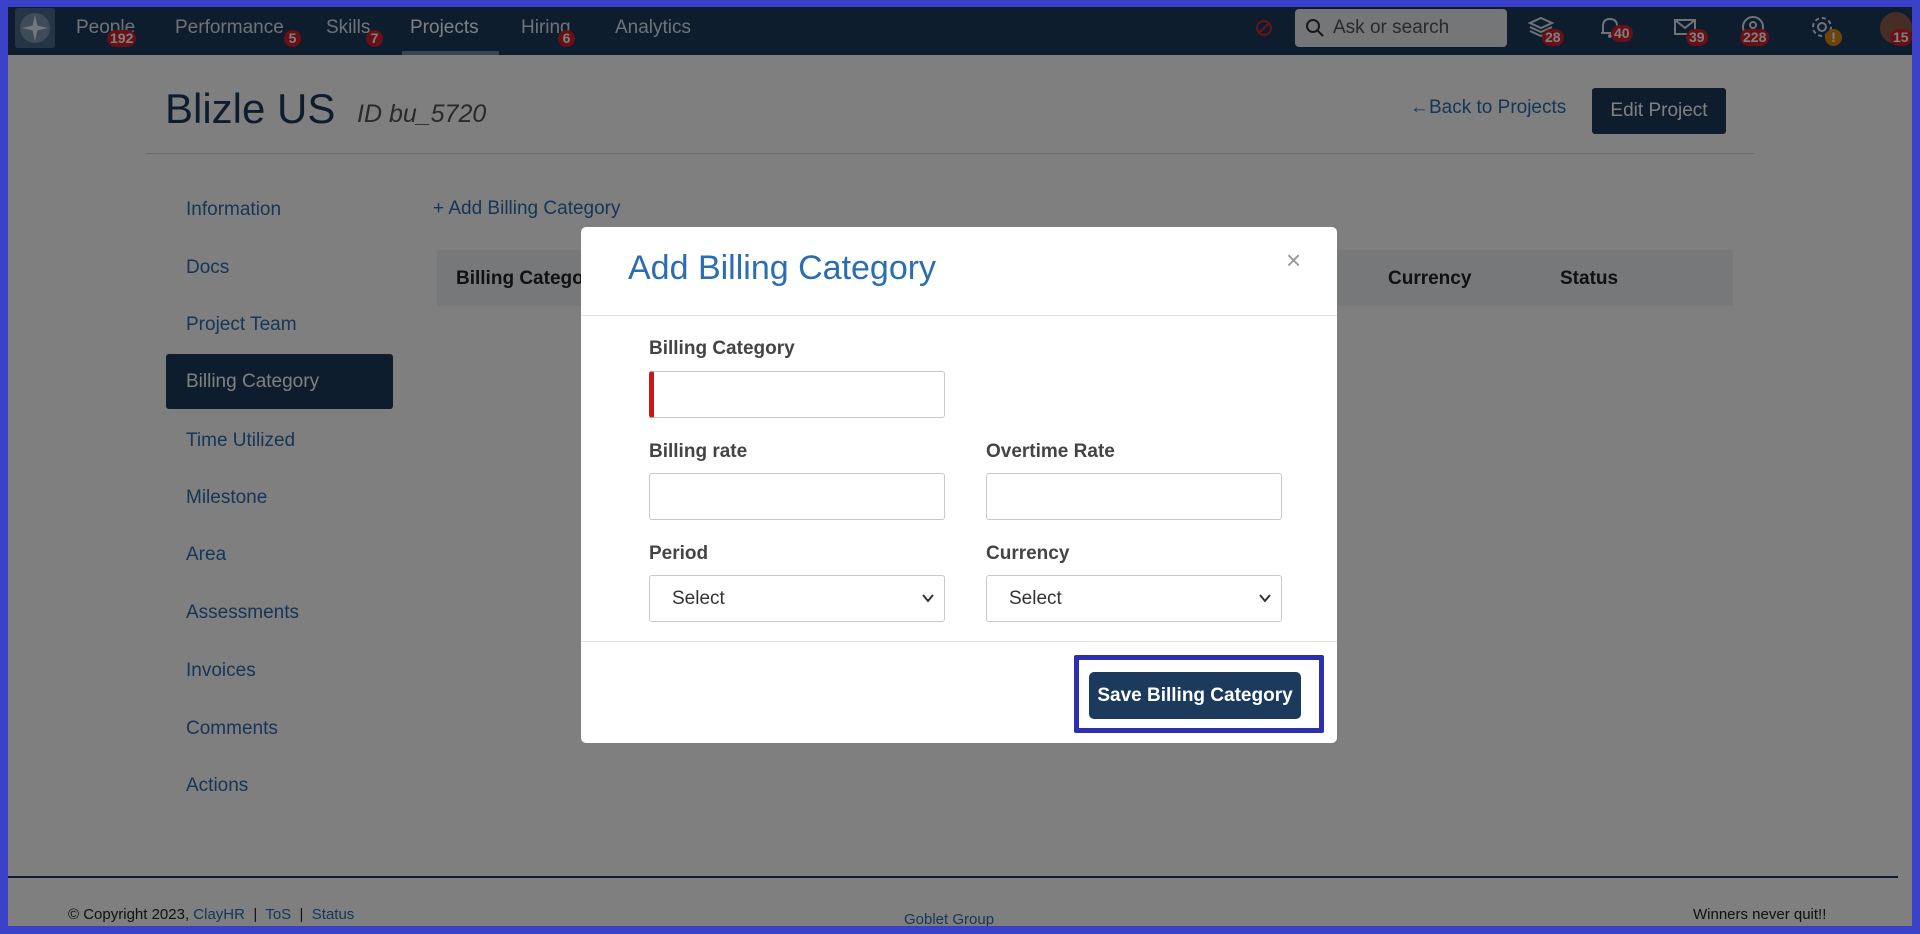 Image resolution: width=1920 pixels, height=934 pixels. I want to click on save-billing-category-button: Save Billing Category, so click(1195, 695).